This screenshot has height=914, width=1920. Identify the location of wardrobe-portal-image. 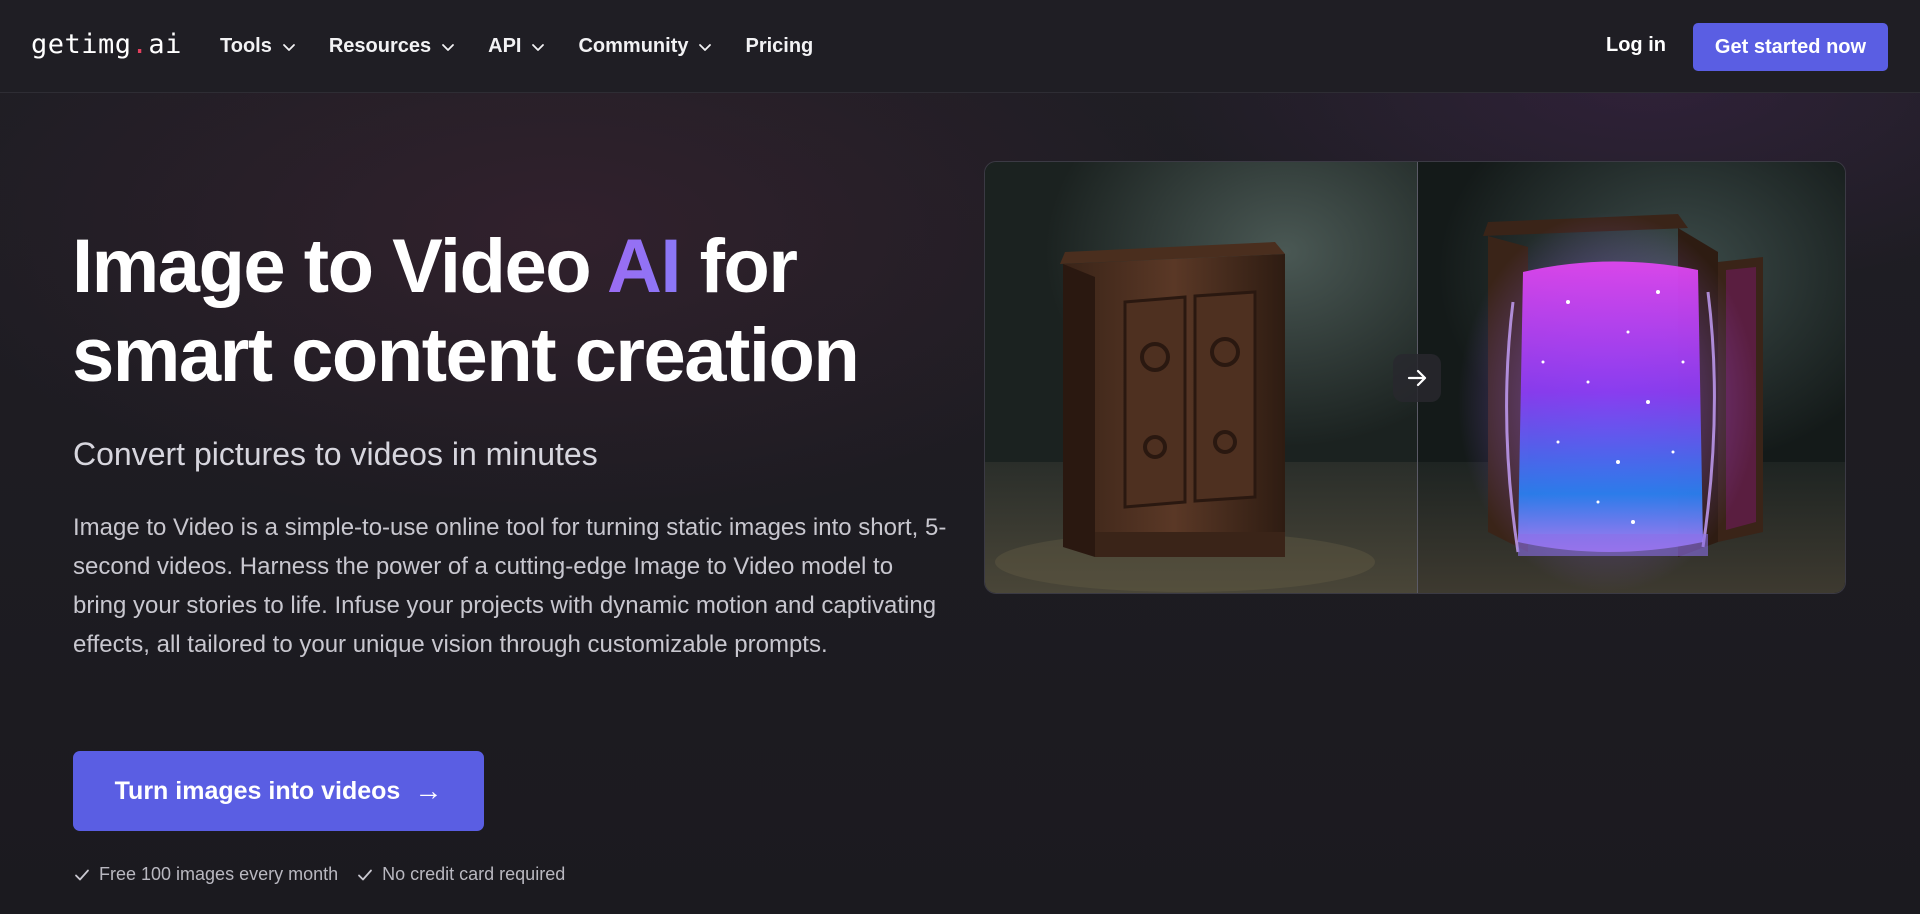
(1631, 377).